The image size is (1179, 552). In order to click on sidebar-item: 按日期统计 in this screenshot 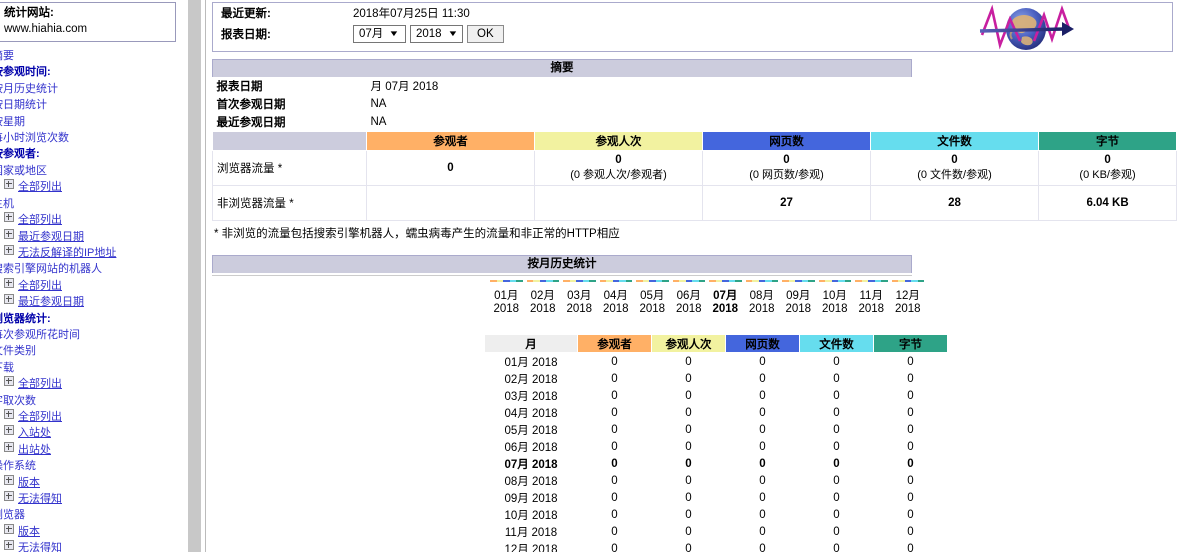, I will do `click(92, 105)`.